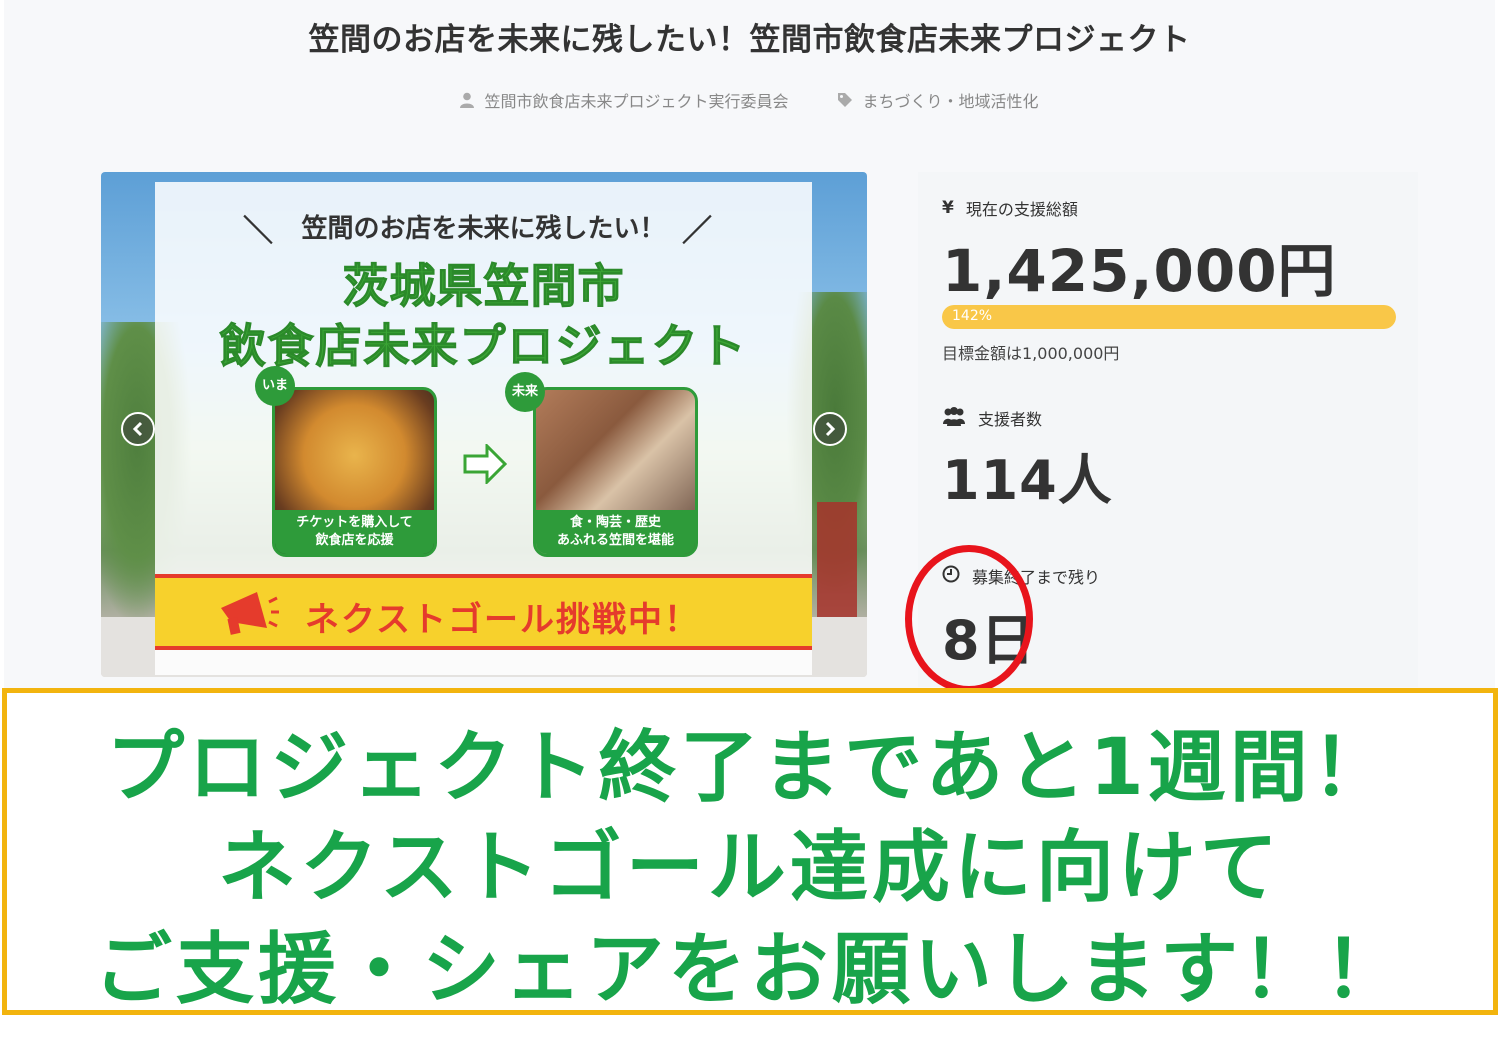 This screenshot has height=1050, width=1499. What do you see at coordinates (954, 418) in the screenshot?
I see `users-icon` at bounding box center [954, 418].